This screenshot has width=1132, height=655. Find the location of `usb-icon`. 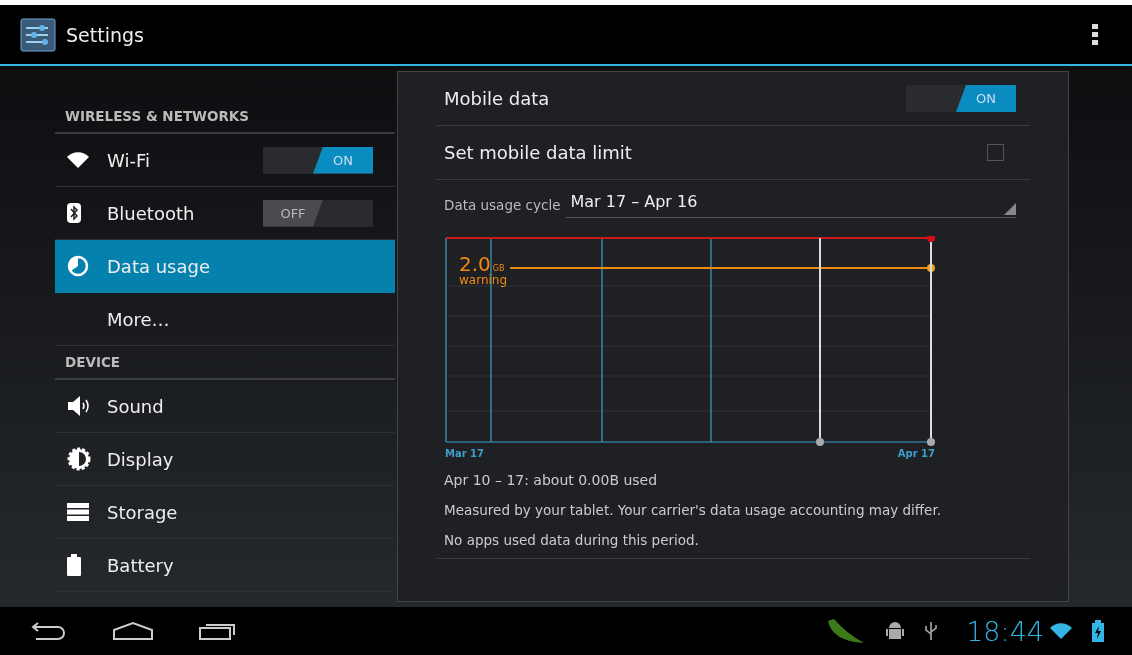

usb-icon is located at coordinates (931, 631).